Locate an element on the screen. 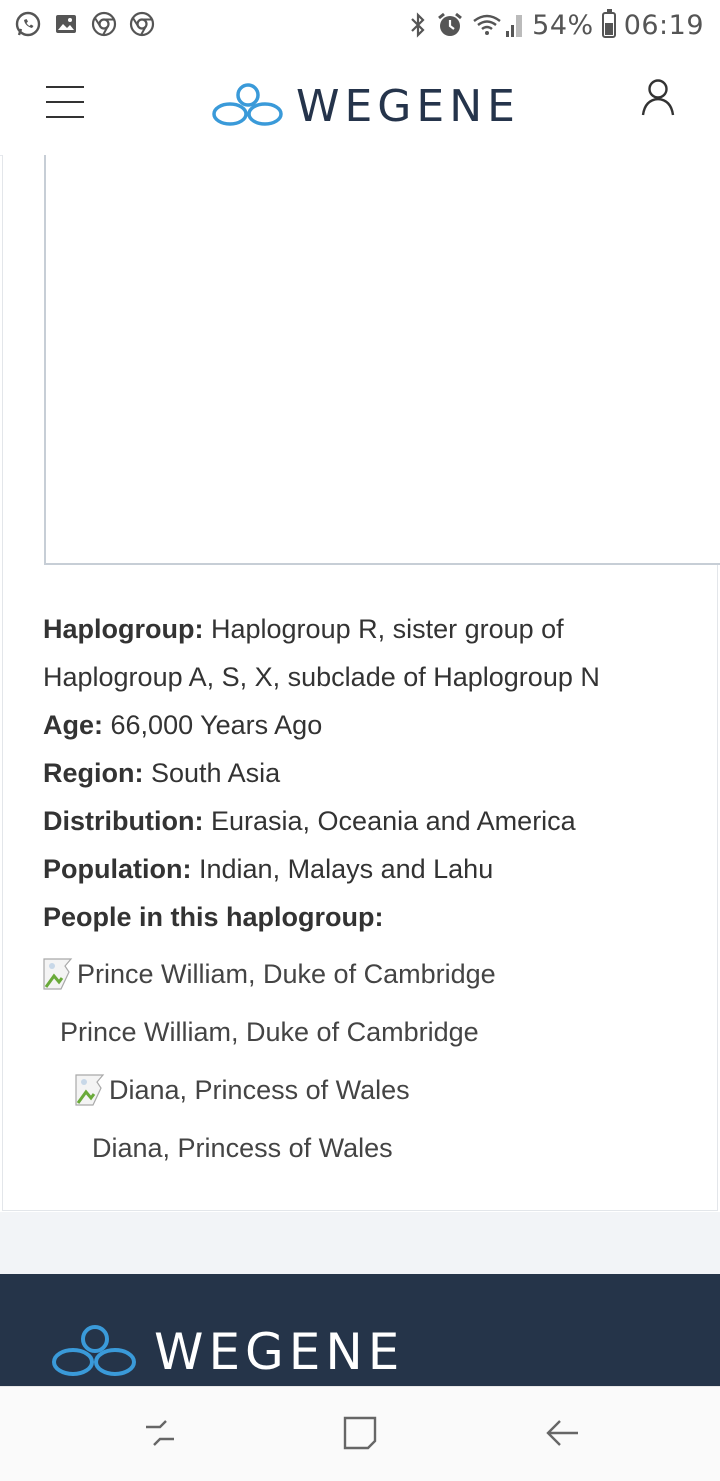  site-footer: WEGENE is located at coordinates (360, 1330).